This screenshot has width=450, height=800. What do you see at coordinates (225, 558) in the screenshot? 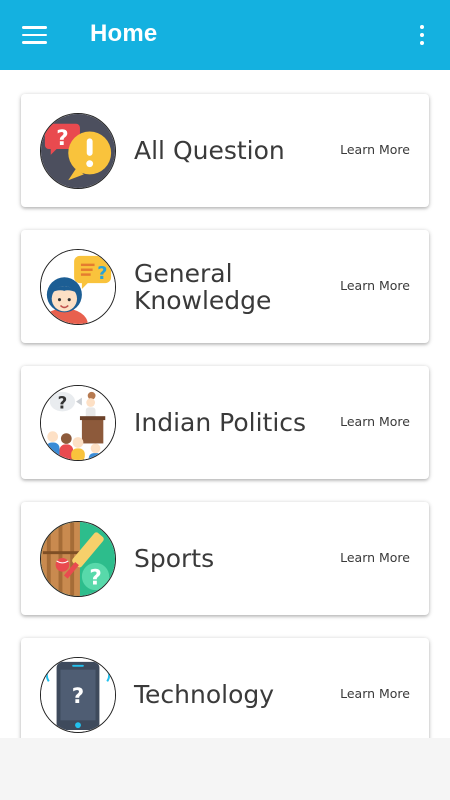
I see `category-card-sports: ? Sports Learn More` at bounding box center [225, 558].